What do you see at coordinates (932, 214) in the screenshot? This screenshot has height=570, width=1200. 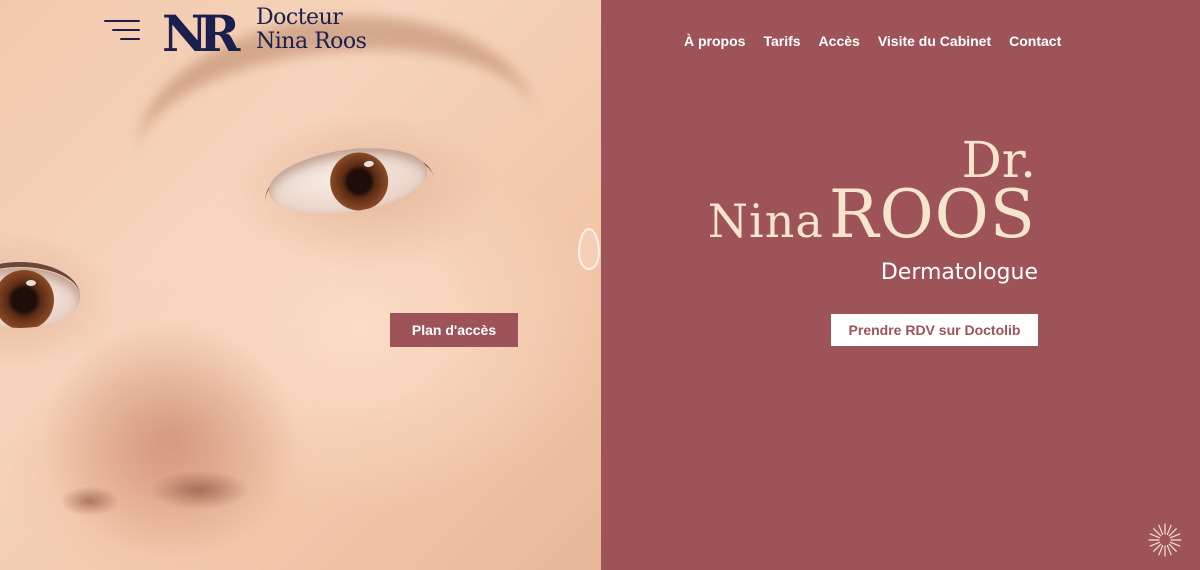 I see `hero-last-name: ROOS` at bounding box center [932, 214].